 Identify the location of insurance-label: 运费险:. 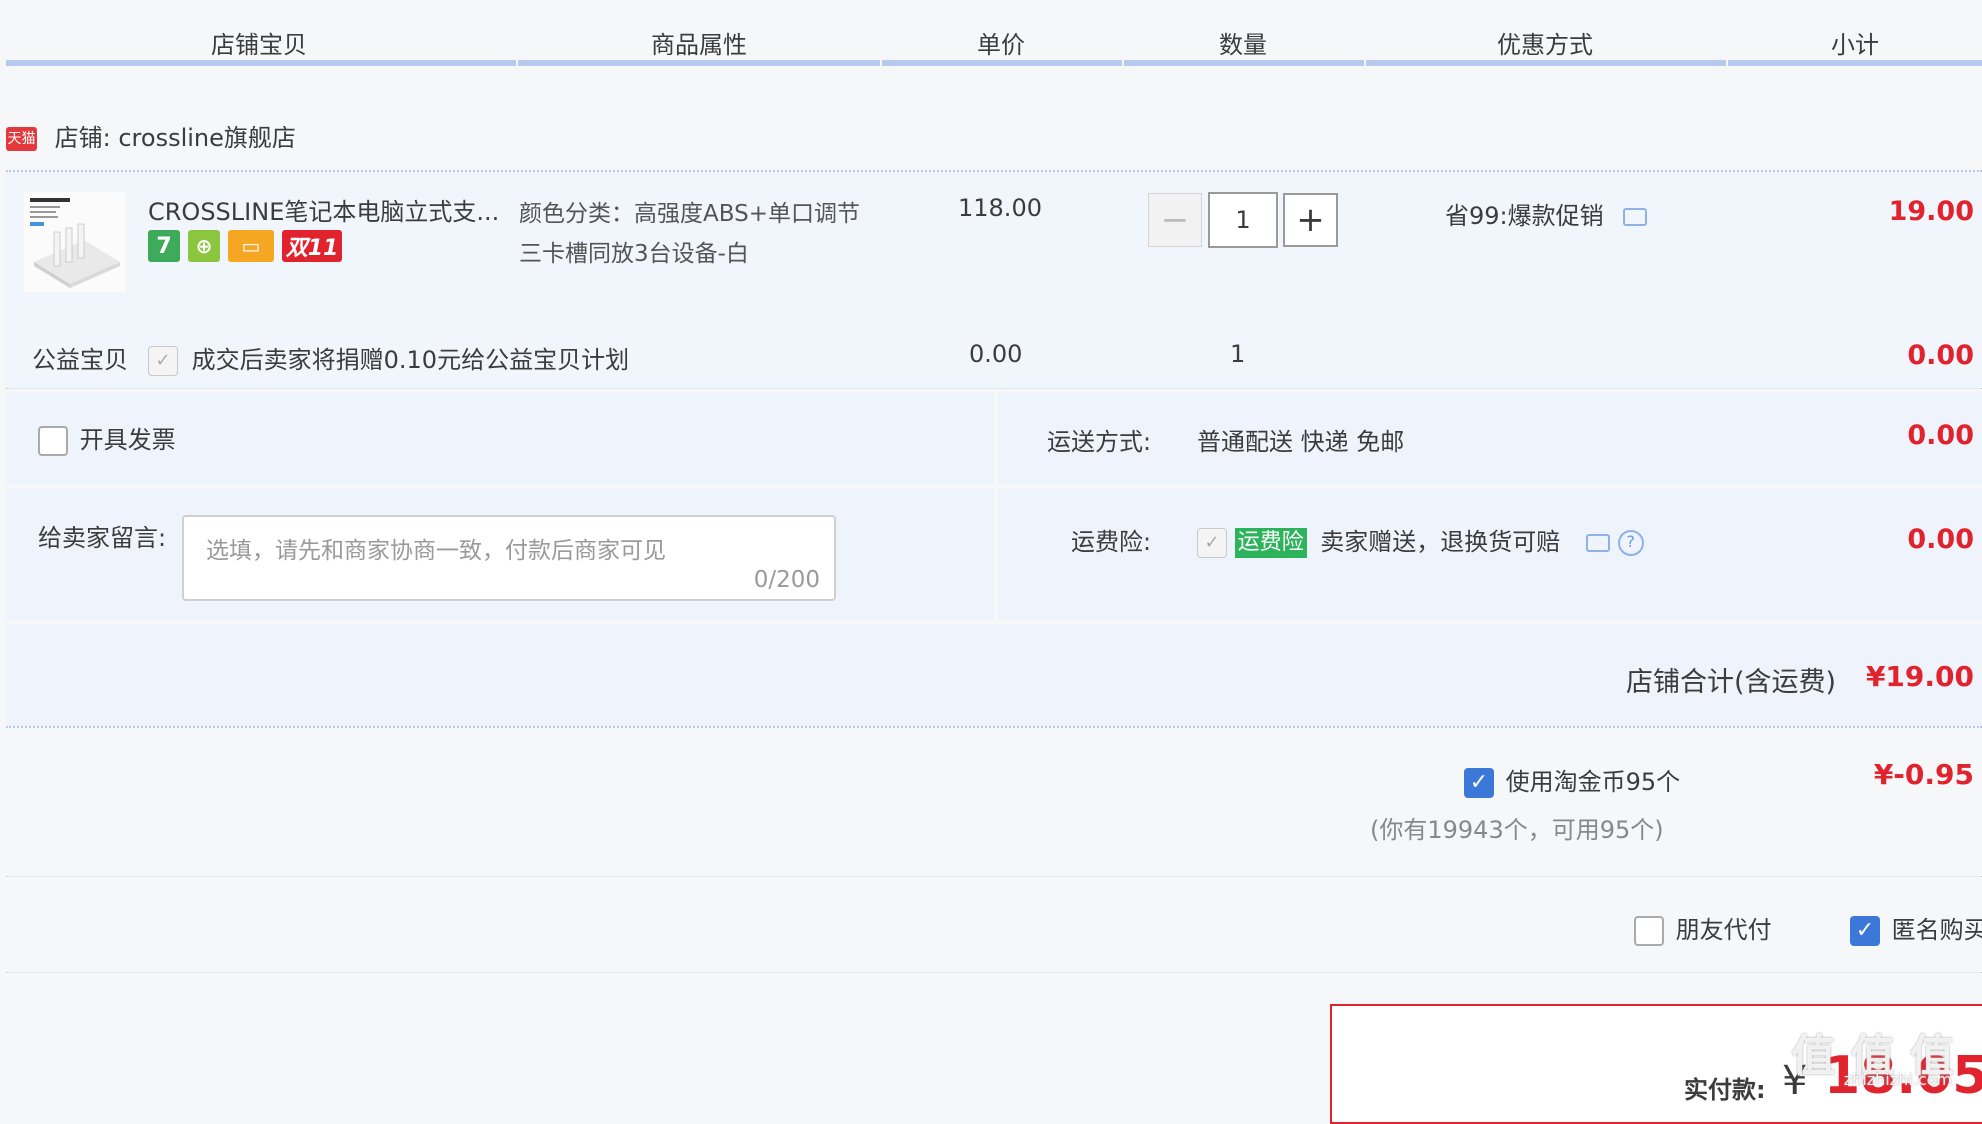
(1111, 542).